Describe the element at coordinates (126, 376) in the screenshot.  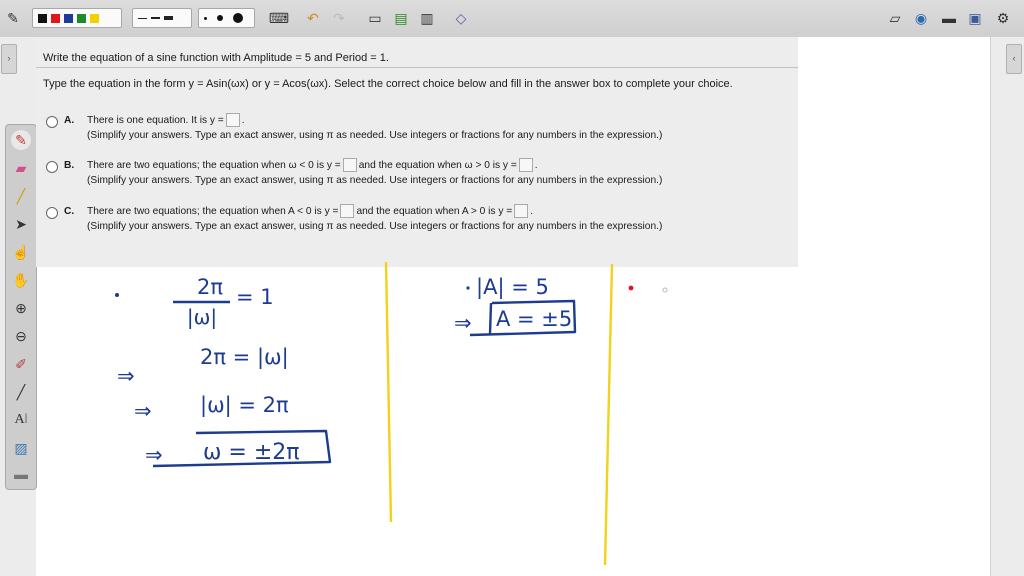
I see `ink-implies-1: ⇒` at that location.